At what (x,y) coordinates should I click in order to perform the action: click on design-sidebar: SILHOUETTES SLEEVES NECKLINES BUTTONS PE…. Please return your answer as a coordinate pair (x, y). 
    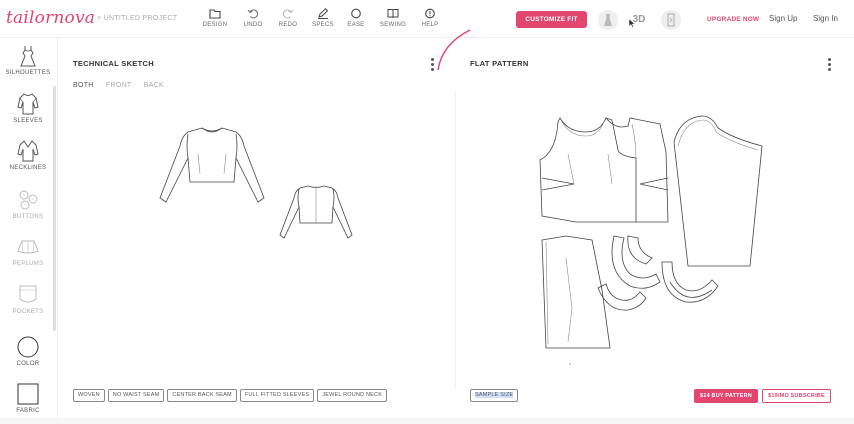
    Looking at the image, I should click on (29, 231).